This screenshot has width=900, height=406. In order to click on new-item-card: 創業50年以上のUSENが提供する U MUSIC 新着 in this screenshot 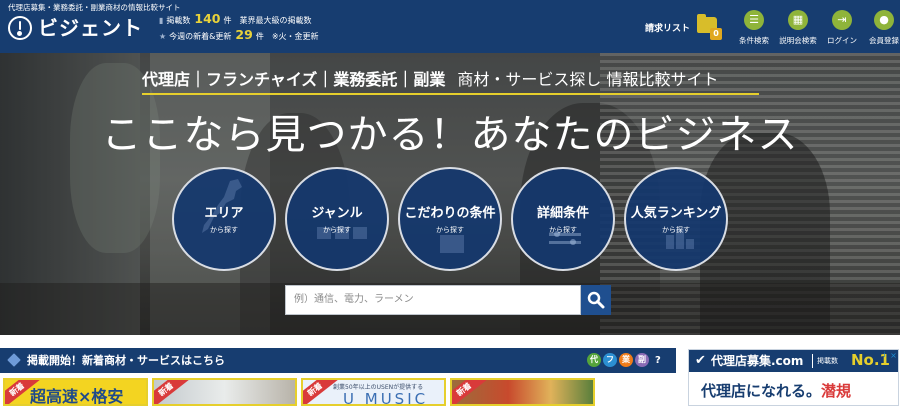, I will do `click(373, 392)`.